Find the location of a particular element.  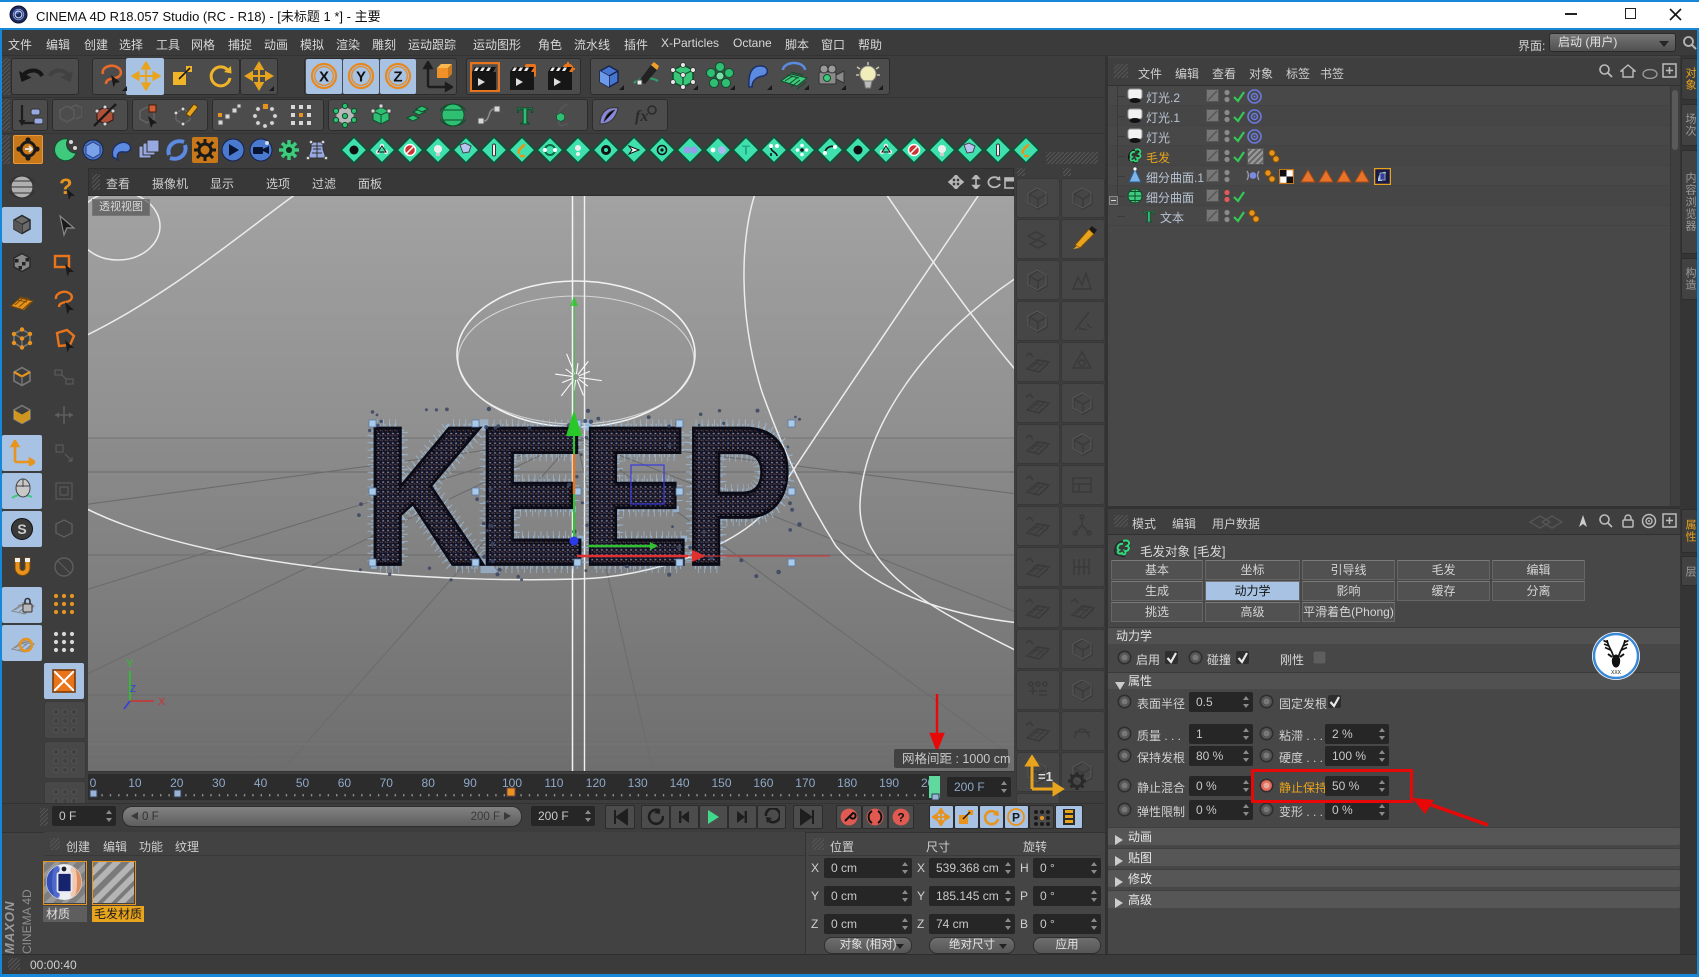

svg-text: 120 is located at coordinates (596, 783).